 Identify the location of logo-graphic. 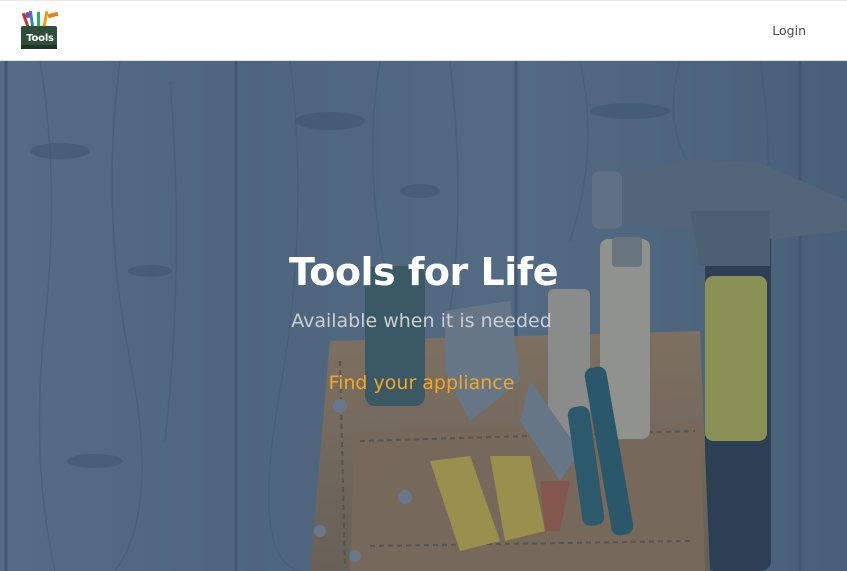
(40, 29).